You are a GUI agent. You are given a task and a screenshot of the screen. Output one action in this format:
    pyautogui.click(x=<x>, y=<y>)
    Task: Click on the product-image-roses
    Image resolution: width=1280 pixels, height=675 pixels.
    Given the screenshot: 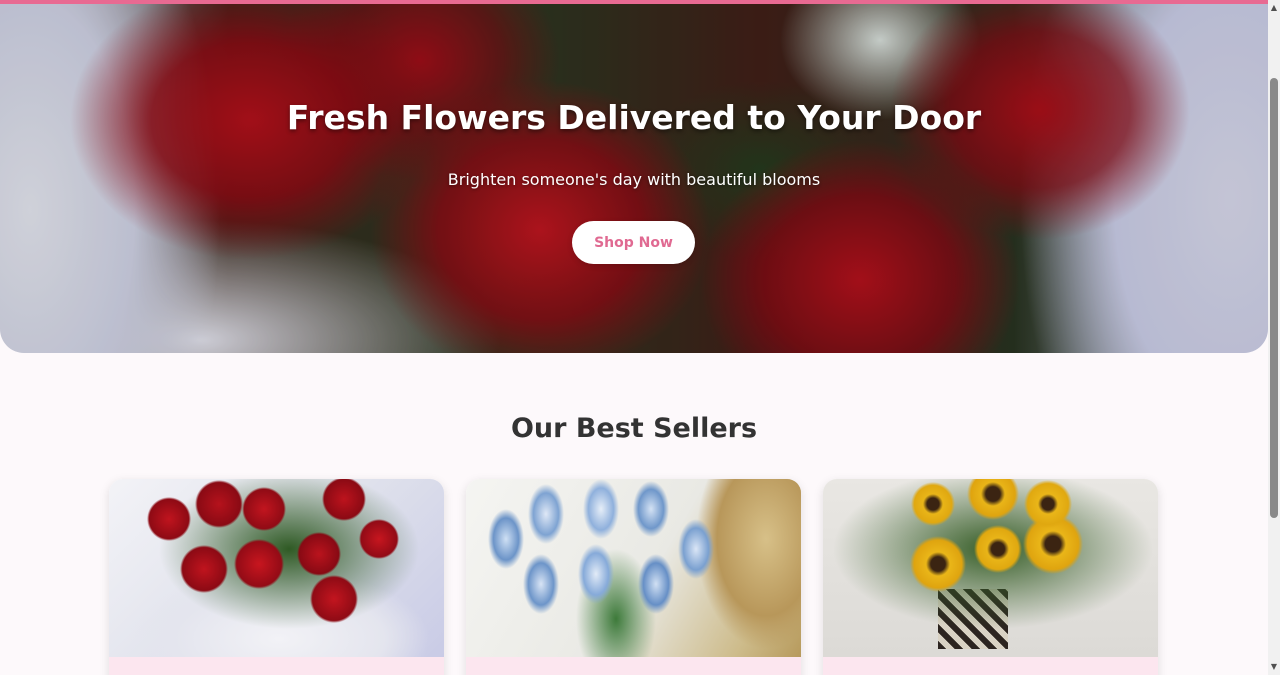 What is the action you would take?
    pyautogui.click(x=276, y=568)
    